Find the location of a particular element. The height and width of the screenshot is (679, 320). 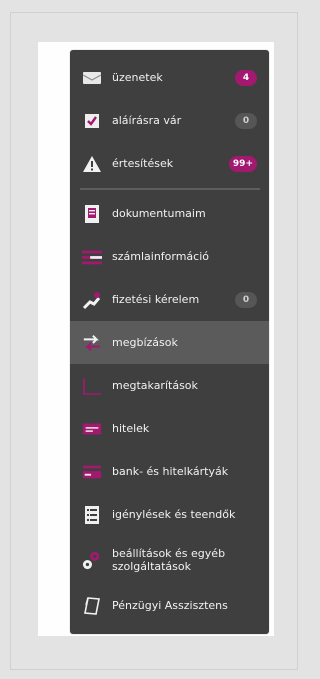

notification-badge: 99+ is located at coordinates (242, 163).